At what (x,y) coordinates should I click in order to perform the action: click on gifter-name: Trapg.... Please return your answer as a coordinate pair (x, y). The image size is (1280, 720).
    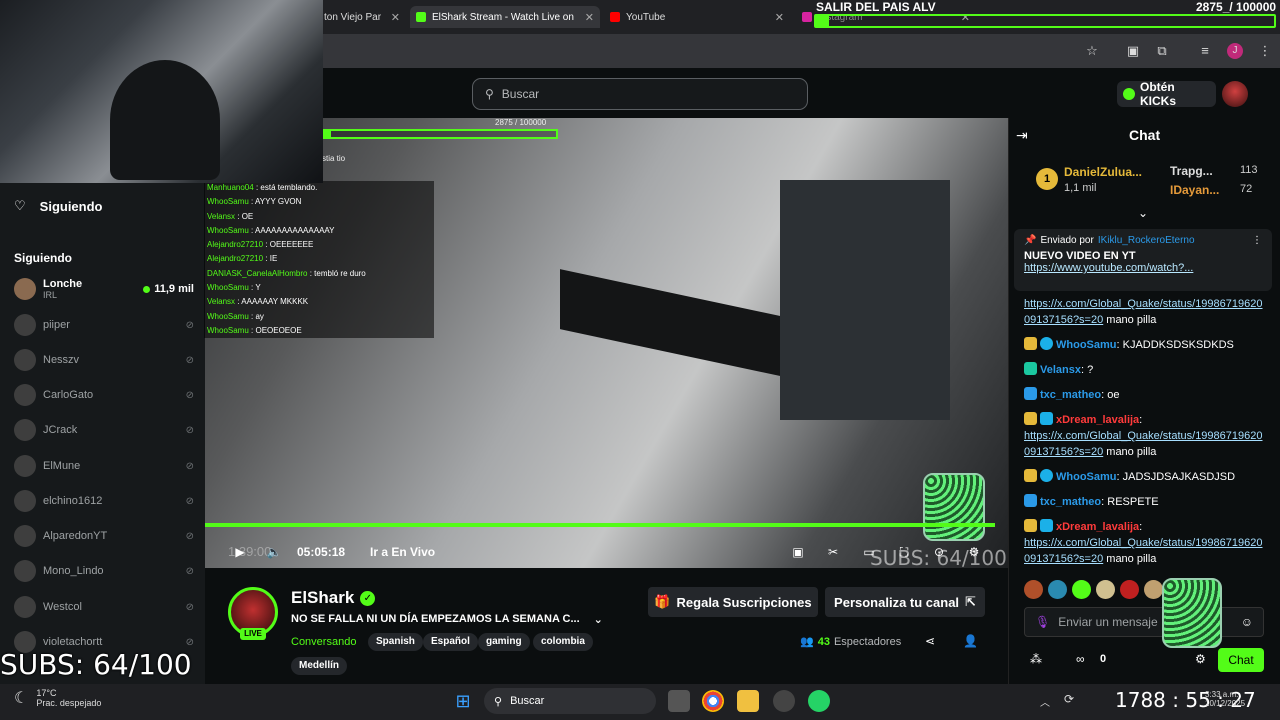
    Looking at the image, I should click on (1191, 171).